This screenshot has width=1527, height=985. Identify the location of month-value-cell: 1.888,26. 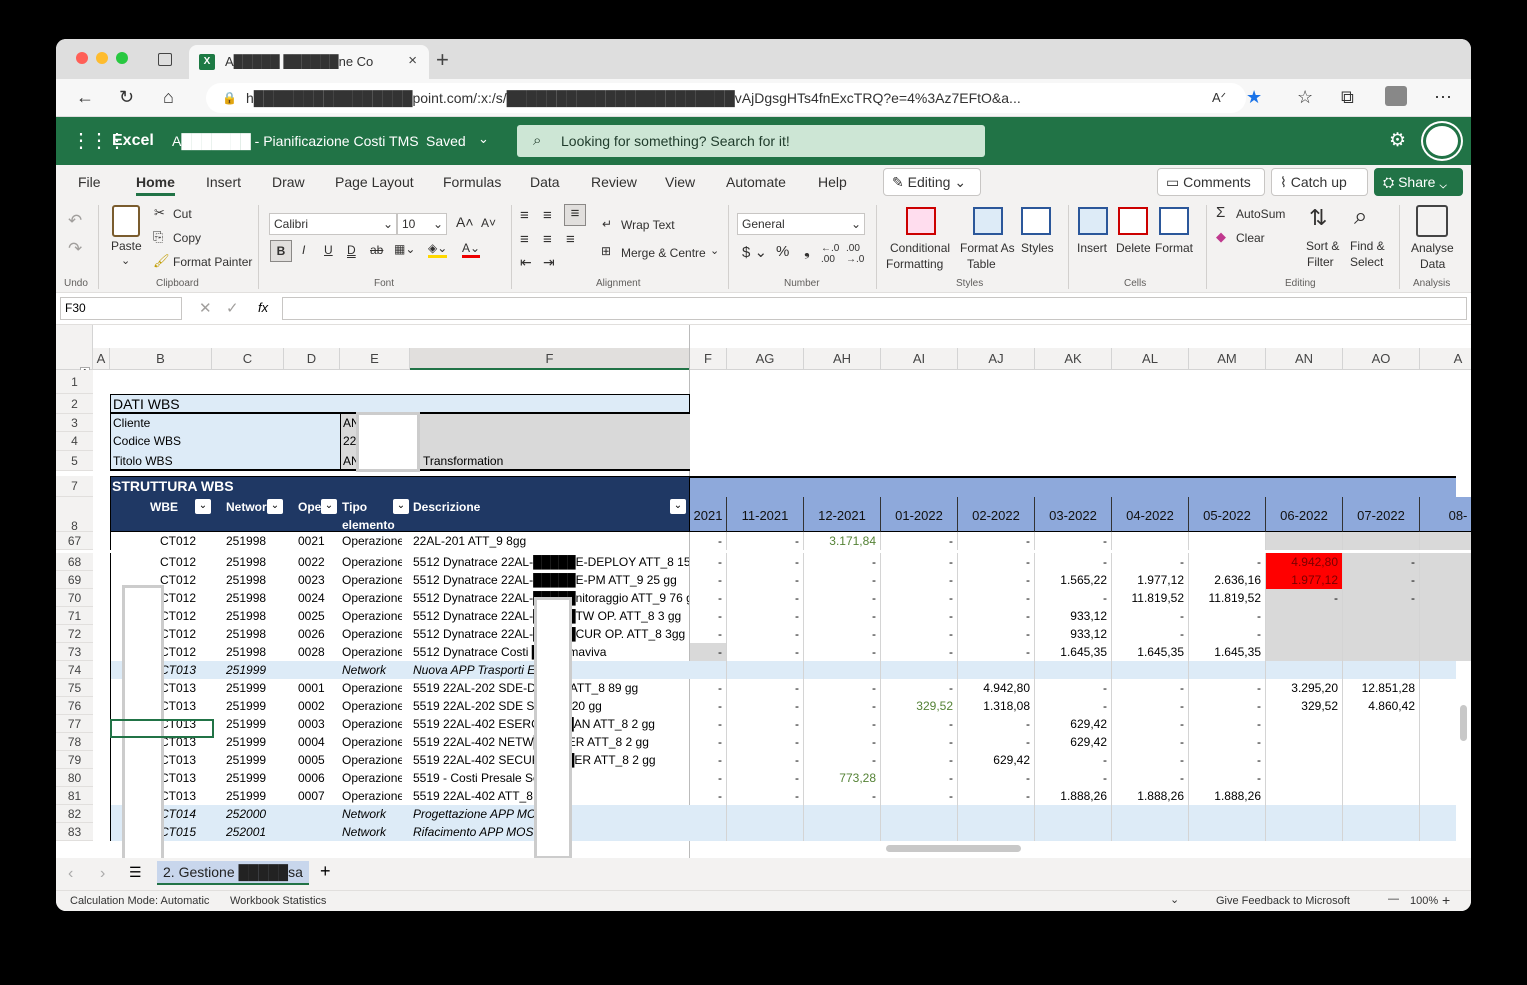
(1073, 796).